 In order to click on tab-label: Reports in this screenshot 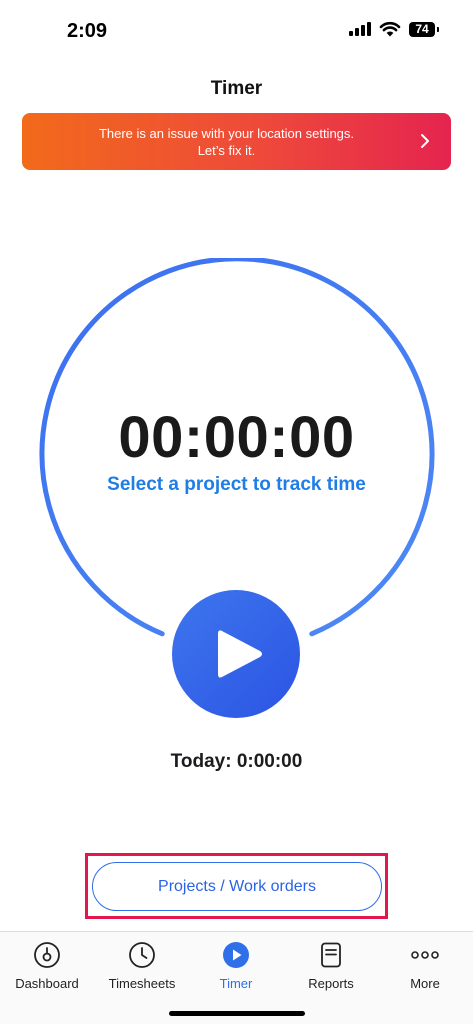, I will do `click(331, 983)`.